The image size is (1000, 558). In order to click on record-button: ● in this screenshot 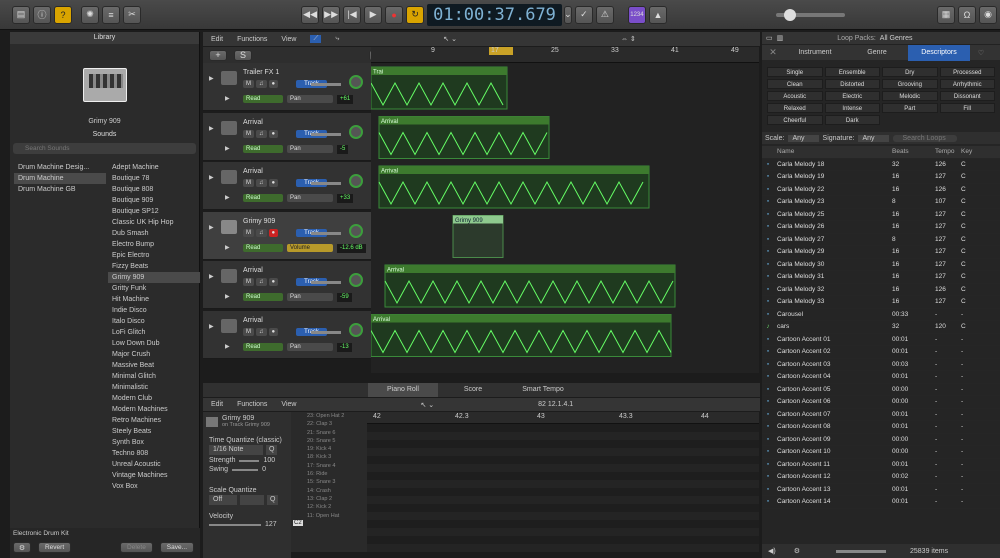, I will do `click(394, 14)`.